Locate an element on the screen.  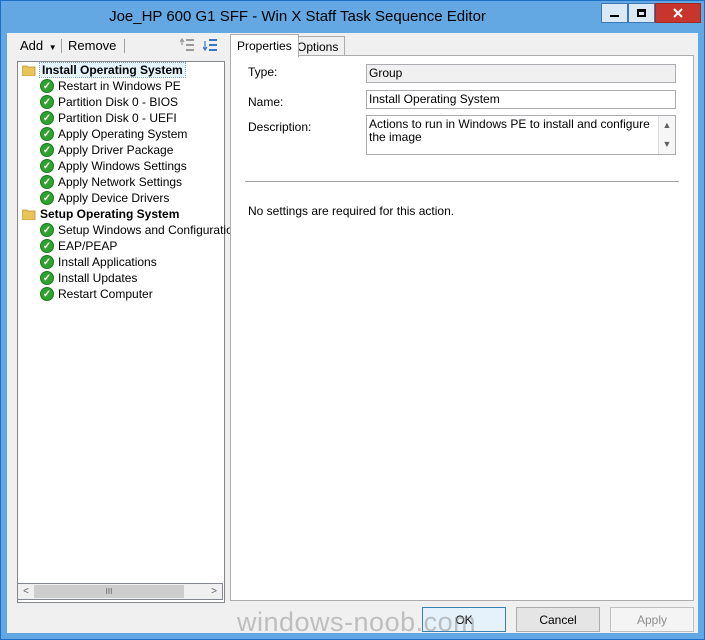
tree-group-install-os: Install Operating System is located at coordinates (104, 70).